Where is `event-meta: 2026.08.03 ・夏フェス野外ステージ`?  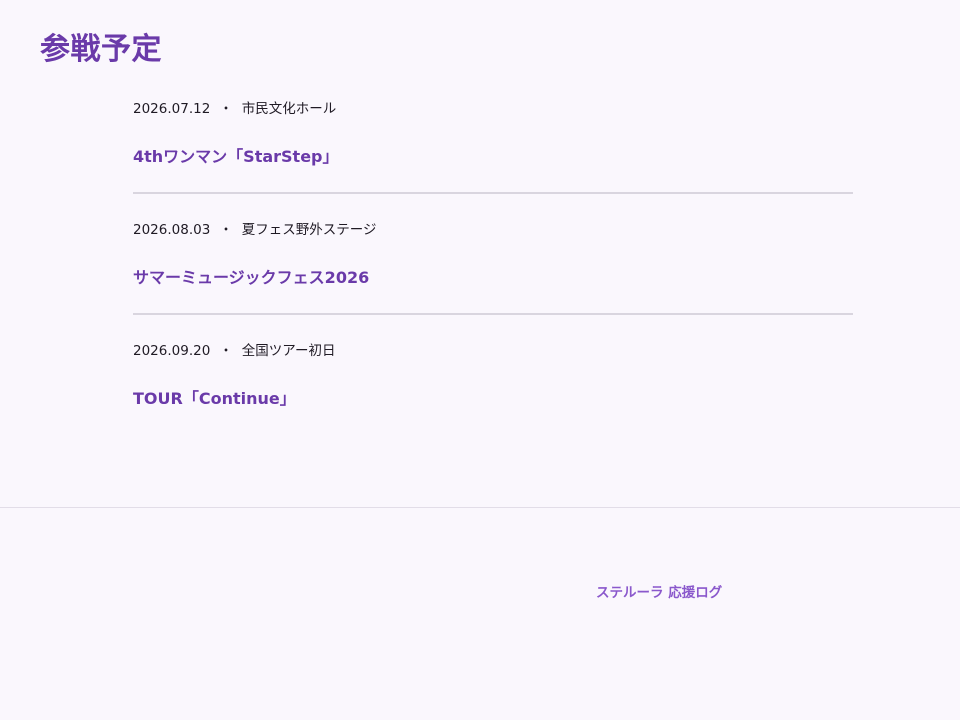 event-meta: 2026.08.03 ・夏フェス野外ステージ is located at coordinates (255, 230).